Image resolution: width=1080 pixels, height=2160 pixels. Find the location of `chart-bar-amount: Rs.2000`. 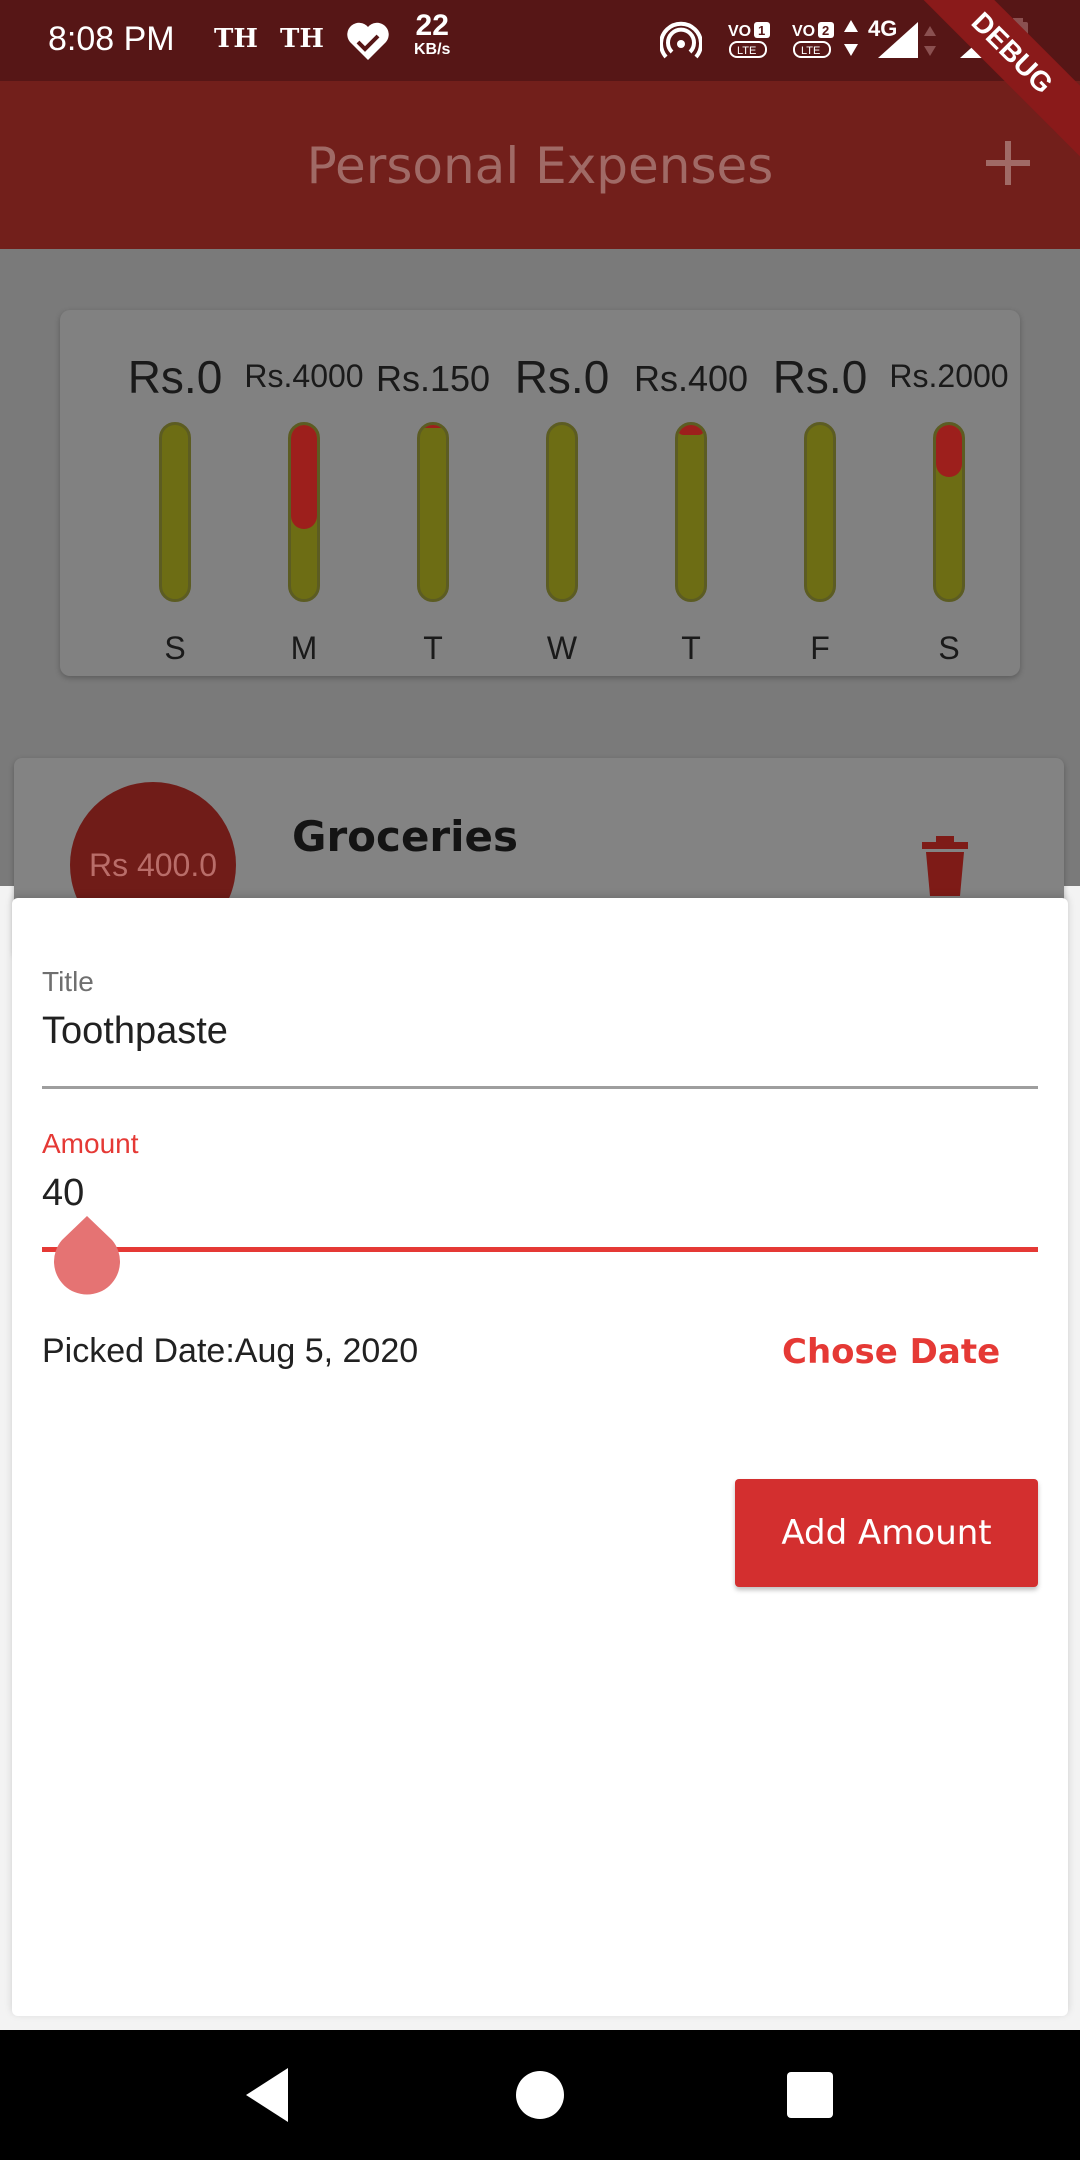

chart-bar-amount: Rs.2000 is located at coordinates (949, 376).